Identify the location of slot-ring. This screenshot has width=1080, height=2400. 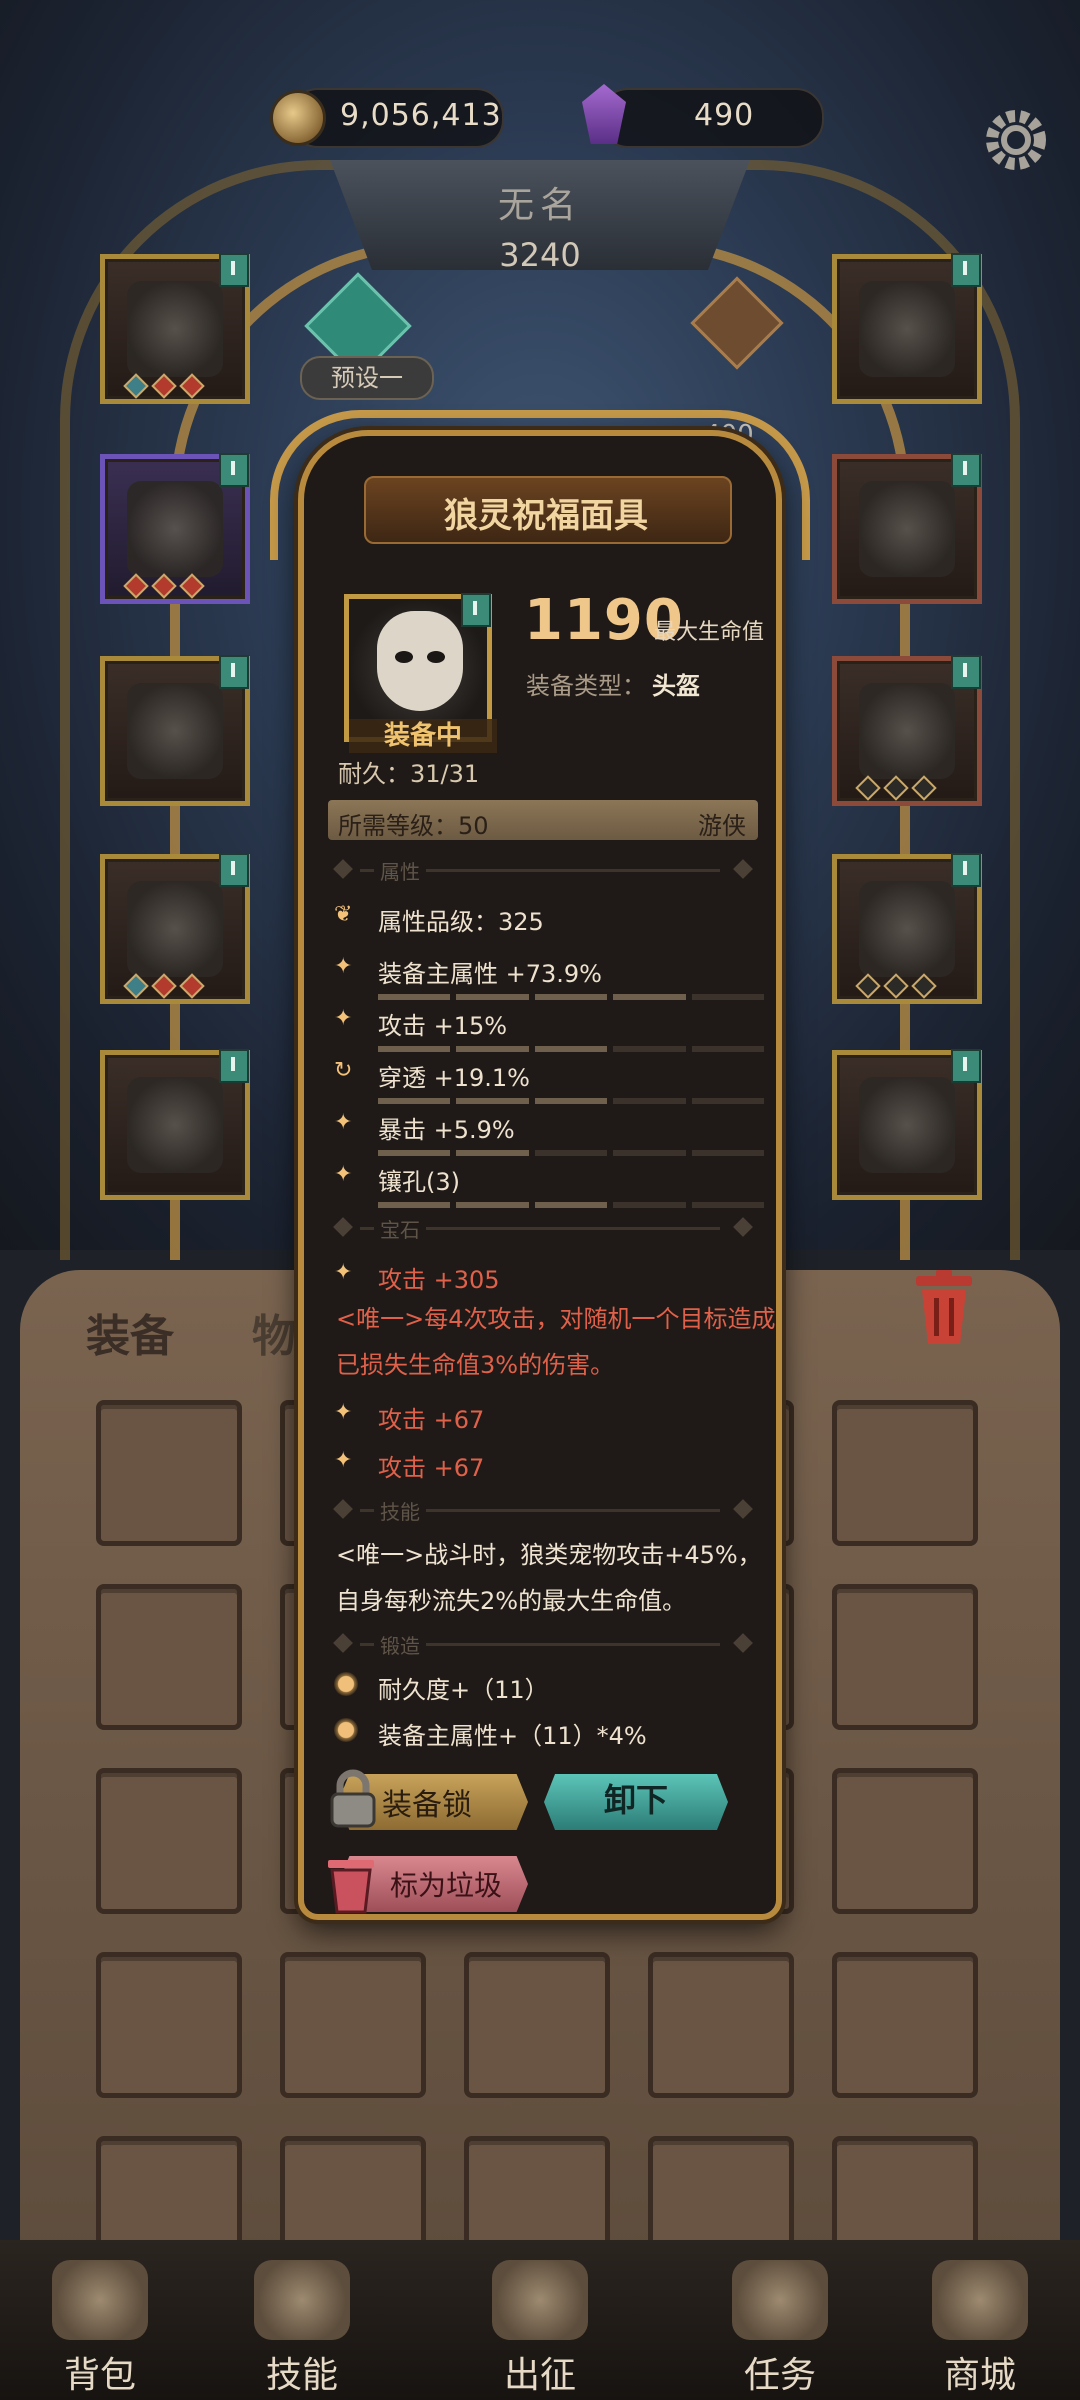
(907, 730).